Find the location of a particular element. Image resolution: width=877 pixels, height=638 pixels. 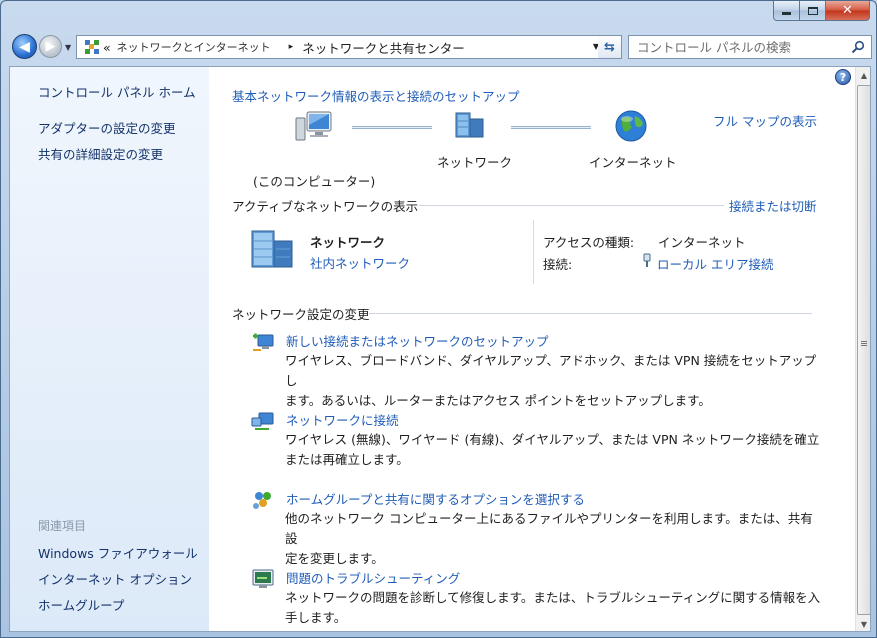

new-connection-icon is located at coordinates (263, 342).